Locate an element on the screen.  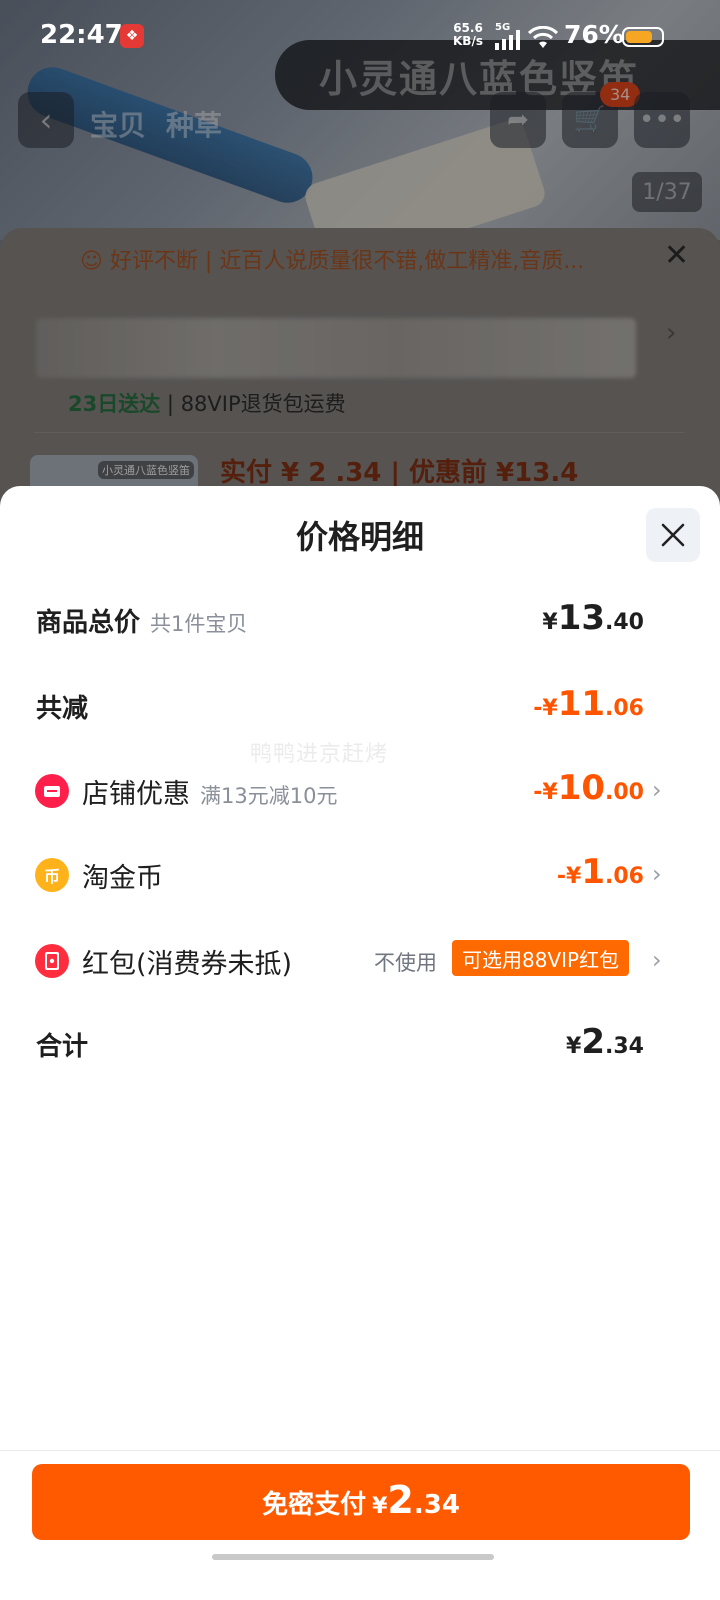
battery-icon is located at coordinates (643, 37).